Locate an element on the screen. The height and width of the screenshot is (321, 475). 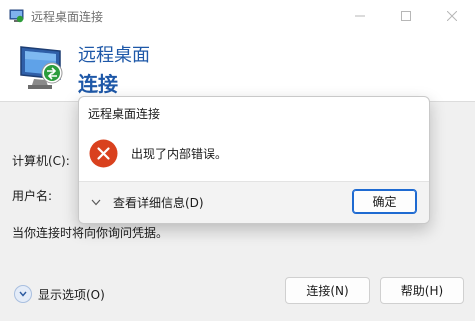
error-icon is located at coordinates (103, 153).